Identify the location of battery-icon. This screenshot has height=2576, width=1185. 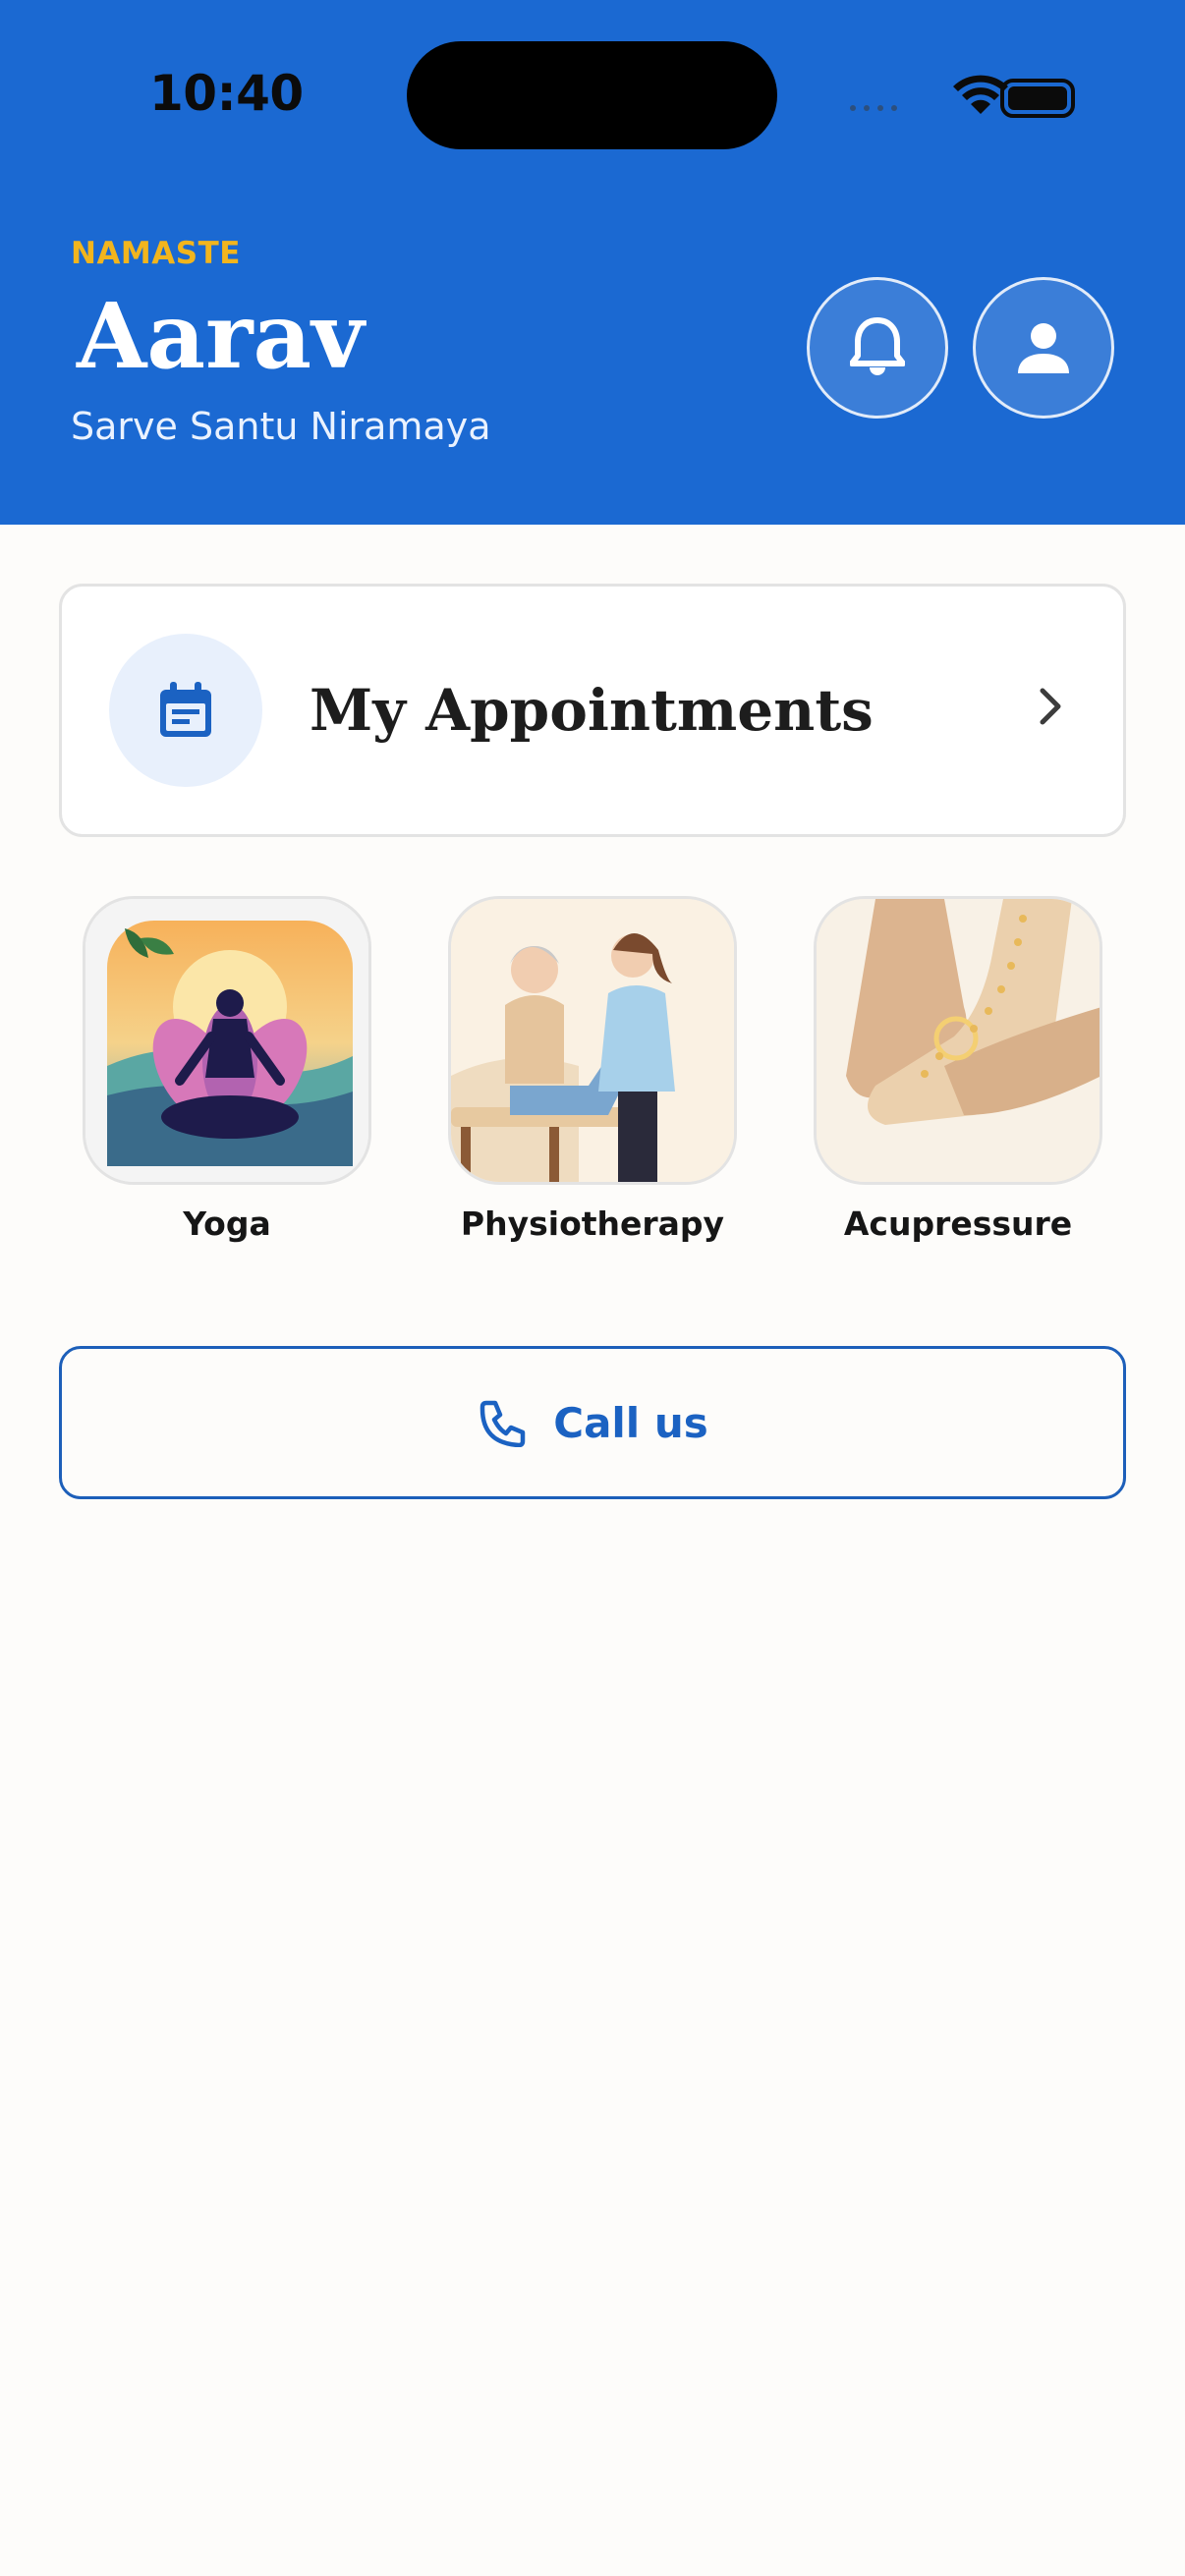
(1038, 98).